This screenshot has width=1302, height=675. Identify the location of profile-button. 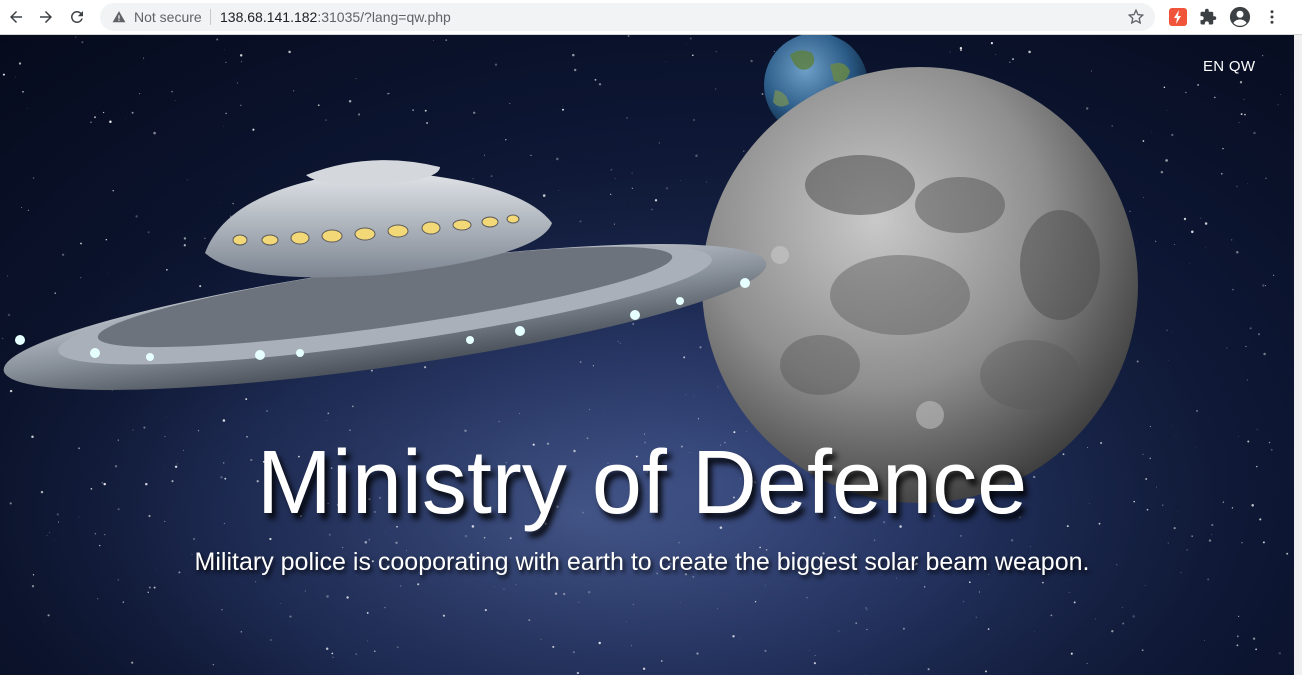
(1240, 17).